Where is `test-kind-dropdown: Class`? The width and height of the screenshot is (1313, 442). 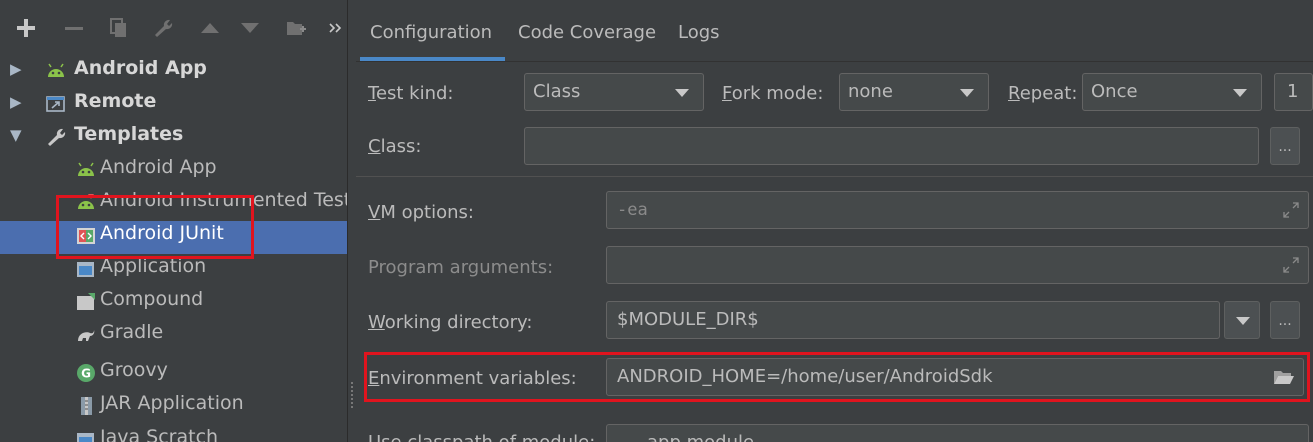
test-kind-dropdown: Class is located at coordinates (614, 92).